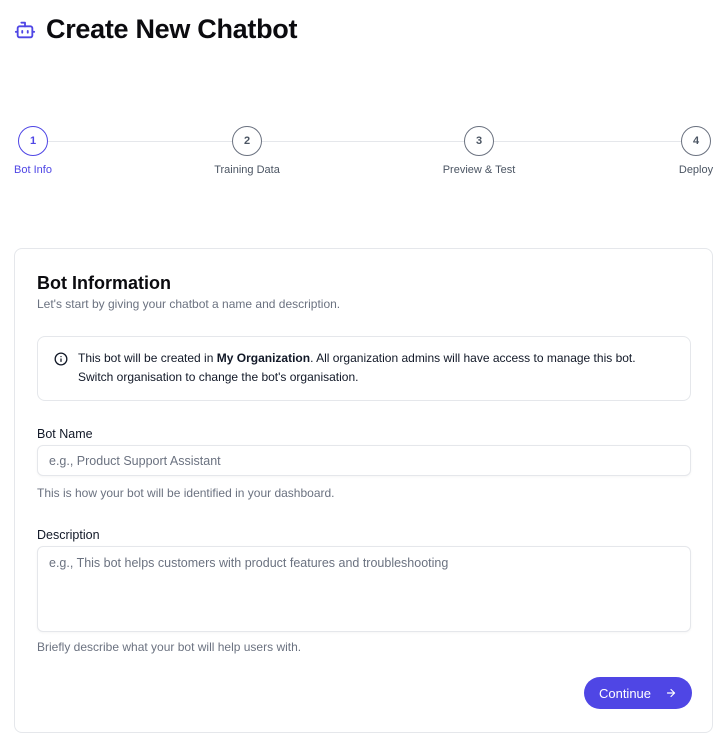 This screenshot has width=726, height=746. I want to click on description-textarea, so click(364, 589).